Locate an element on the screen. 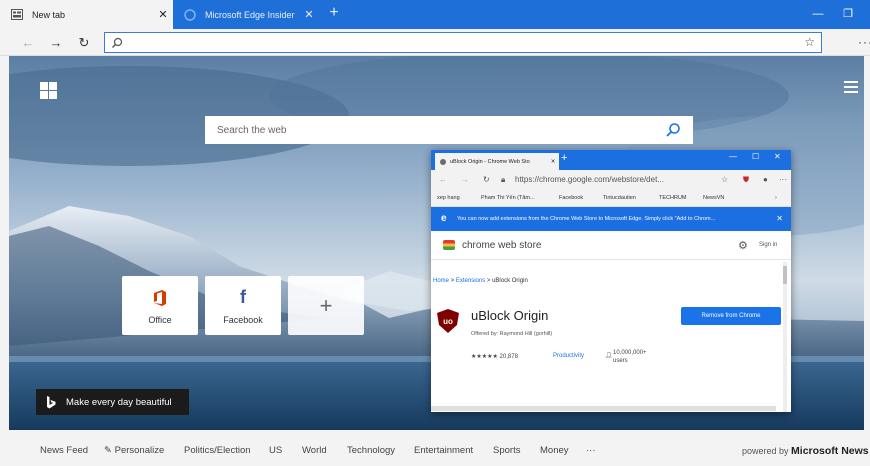 Image resolution: width=870 pixels, height=466 pixels. forward-button: → is located at coordinates (56, 43).